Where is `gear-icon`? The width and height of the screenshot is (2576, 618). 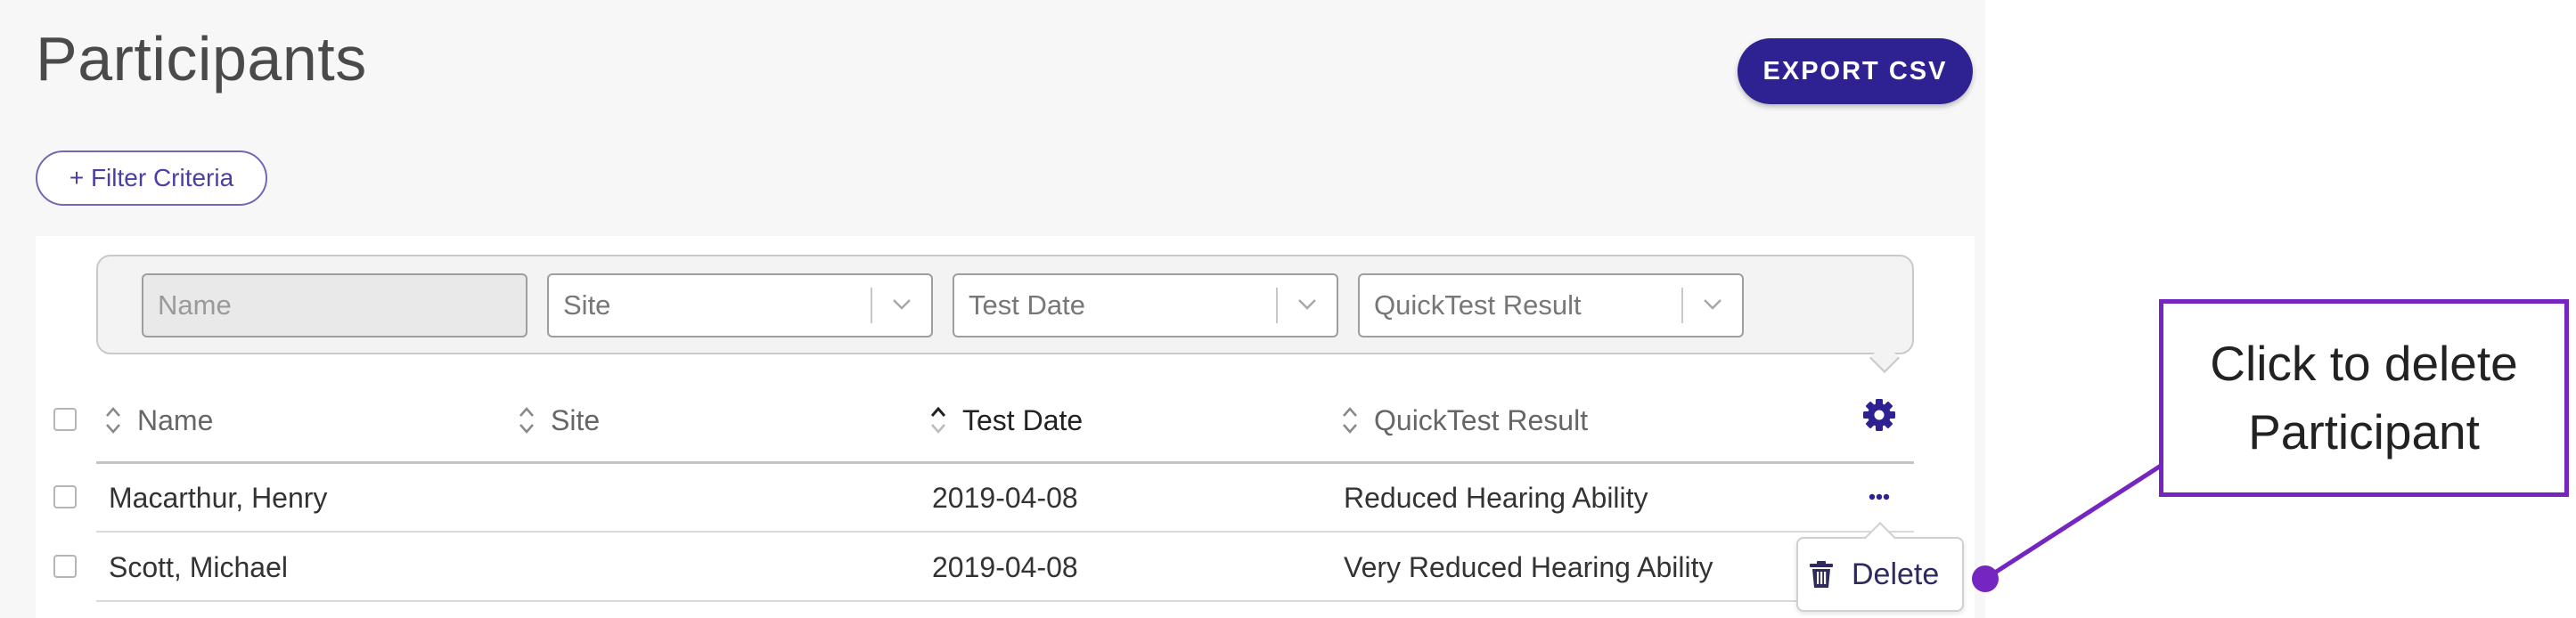 gear-icon is located at coordinates (1879, 415).